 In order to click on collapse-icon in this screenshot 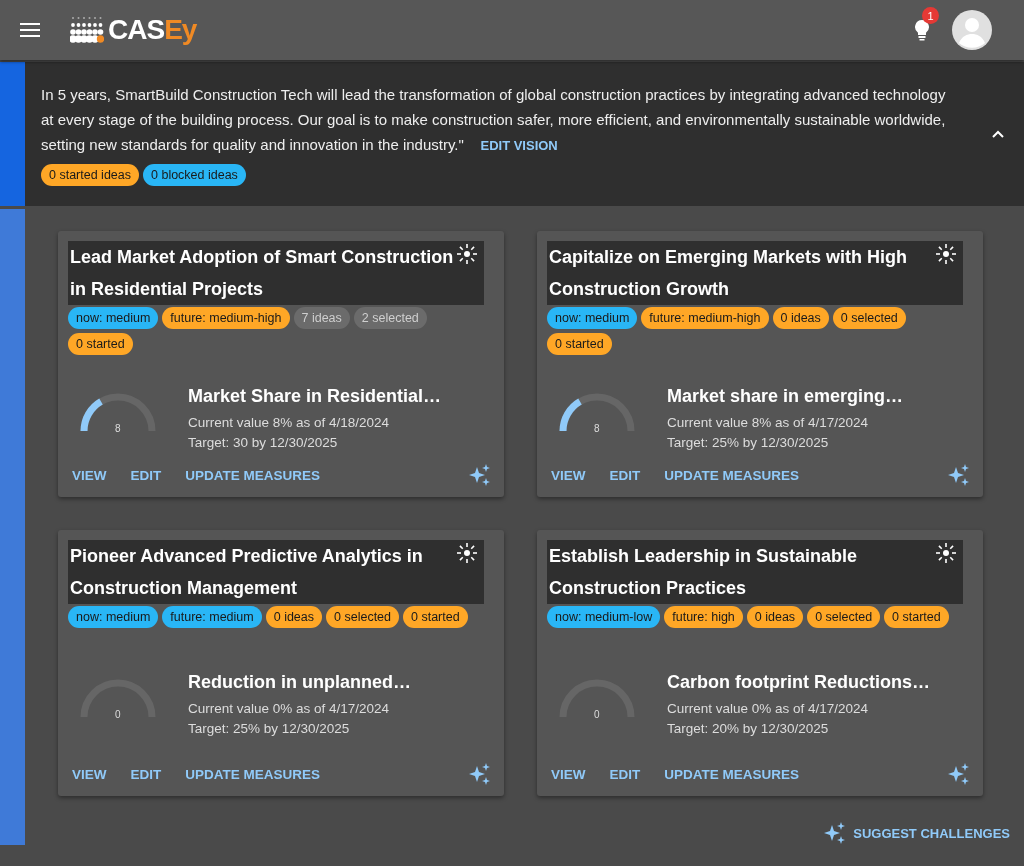, I will do `click(998, 134)`.